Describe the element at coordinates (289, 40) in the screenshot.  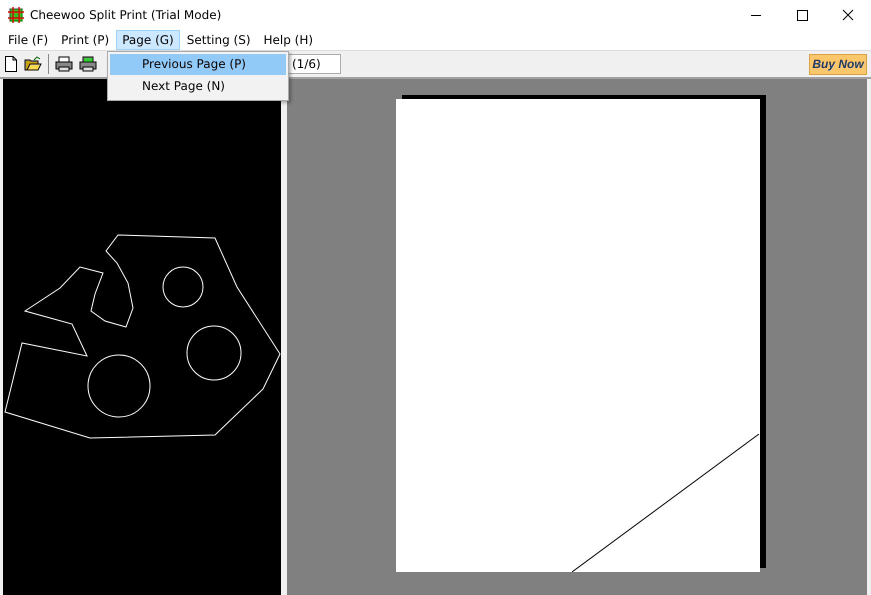
I see `menu-item: Help (H)` at that location.